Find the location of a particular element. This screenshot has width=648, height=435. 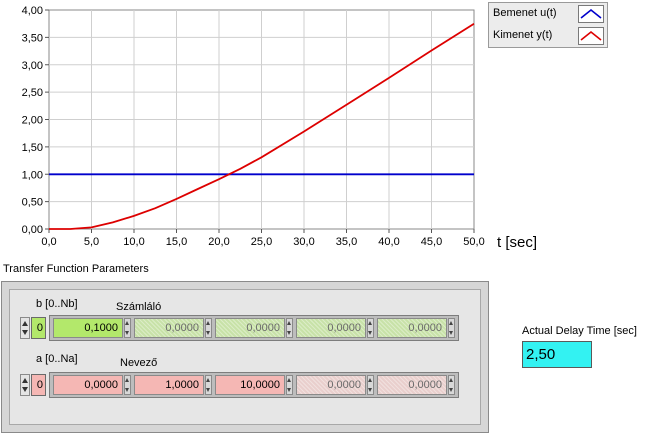

legend-label-output: Kimenet y(t) is located at coordinates (523, 35).